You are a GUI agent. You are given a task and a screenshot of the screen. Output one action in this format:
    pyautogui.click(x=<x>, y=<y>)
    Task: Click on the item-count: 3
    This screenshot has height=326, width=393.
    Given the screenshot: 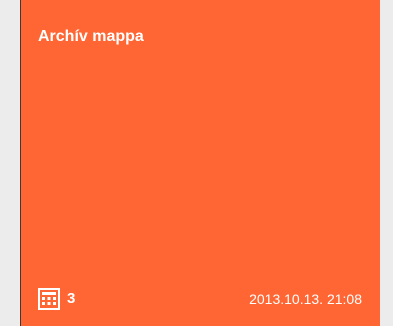 What is the action you would take?
    pyautogui.click(x=56, y=299)
    